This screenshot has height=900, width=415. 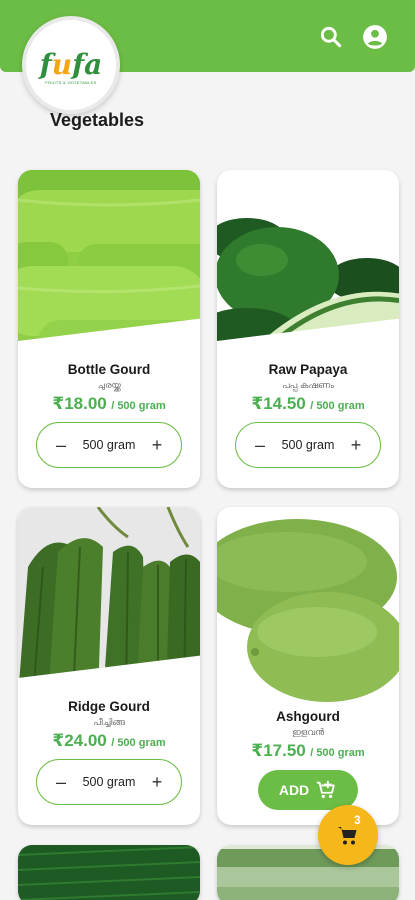 What do you see at coordinates (331, 37) in the screenshot?
I see `search-icon` at bounding box center [331, 37].